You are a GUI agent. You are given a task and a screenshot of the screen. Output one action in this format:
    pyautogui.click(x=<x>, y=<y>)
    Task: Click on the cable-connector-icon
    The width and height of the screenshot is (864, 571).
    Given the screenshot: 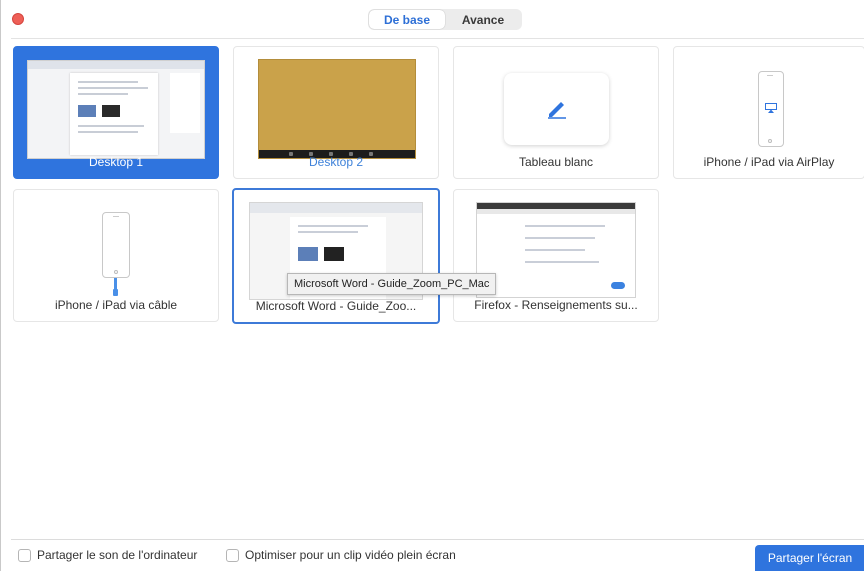 What is the action you would take?
    pyautogui.click(x=115, y=292)
    